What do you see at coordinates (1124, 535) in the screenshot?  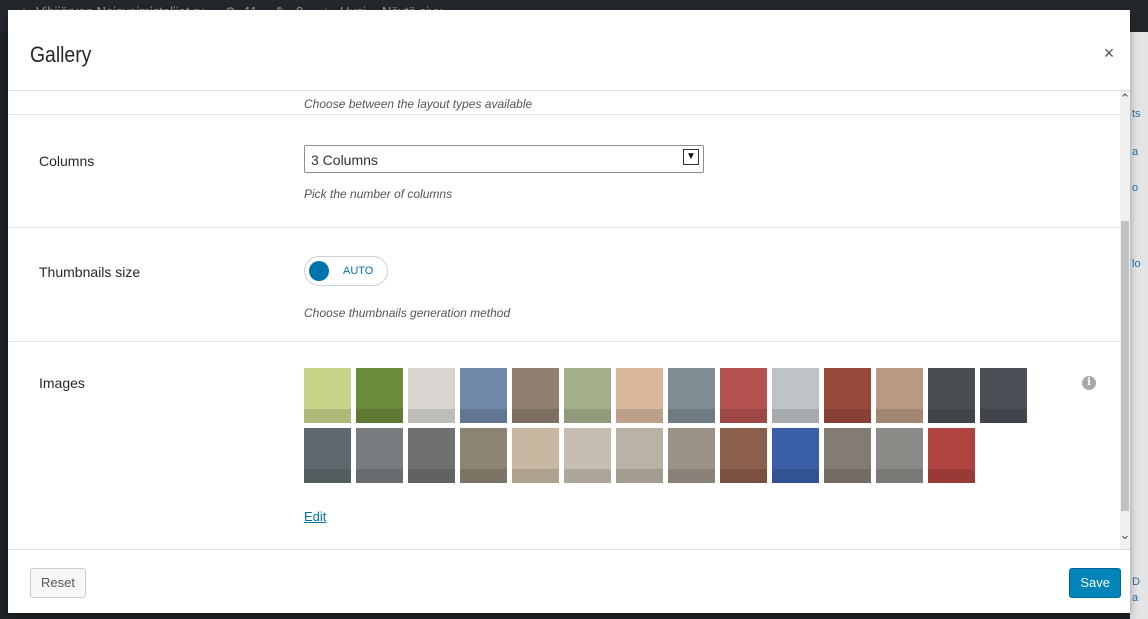 I see `scroll-down-icon: ⌄` at bounding box center [1124, 535].